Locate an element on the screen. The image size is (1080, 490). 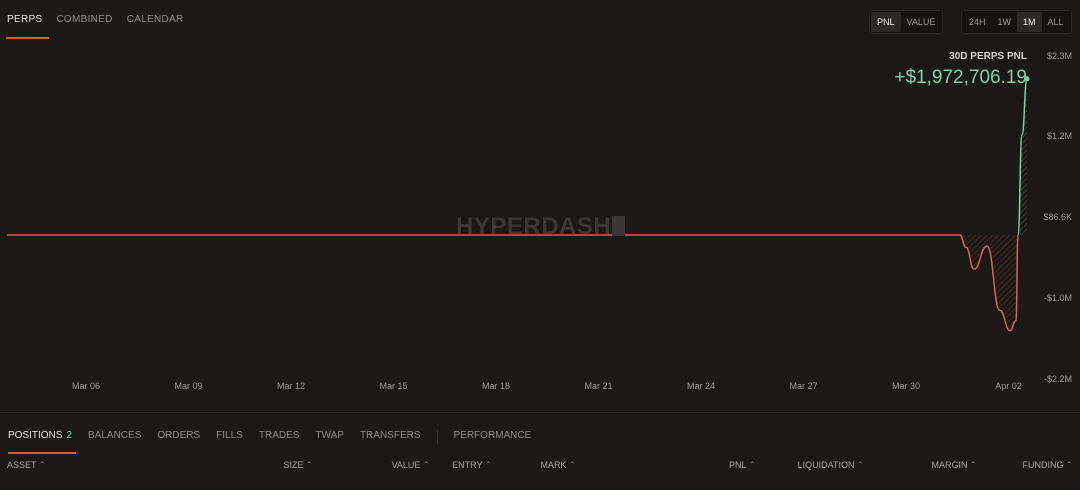
col-margin-label: MARGIN is located at coordinates (949, 465).